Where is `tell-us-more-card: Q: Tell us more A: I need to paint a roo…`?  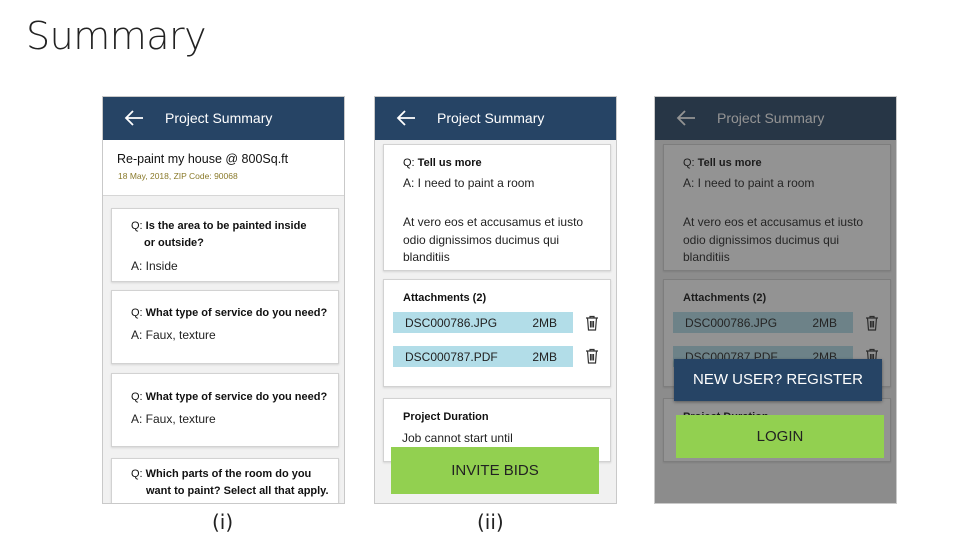
tell-us-more-card: Q: Tell us more A: I need to paint a roo… is located at coordinates (497, 207).